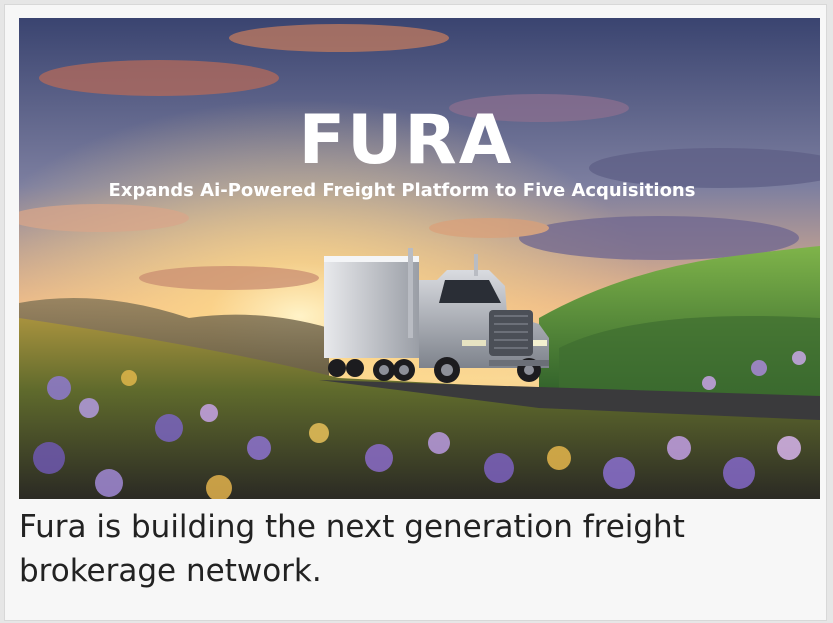 Image resolution: width=833 pixels, height=623 pixels. What do you see at coordinates (406, 140) in the screenshot?
I see `fura-logo: FURA` at bounding box center [406, 140].